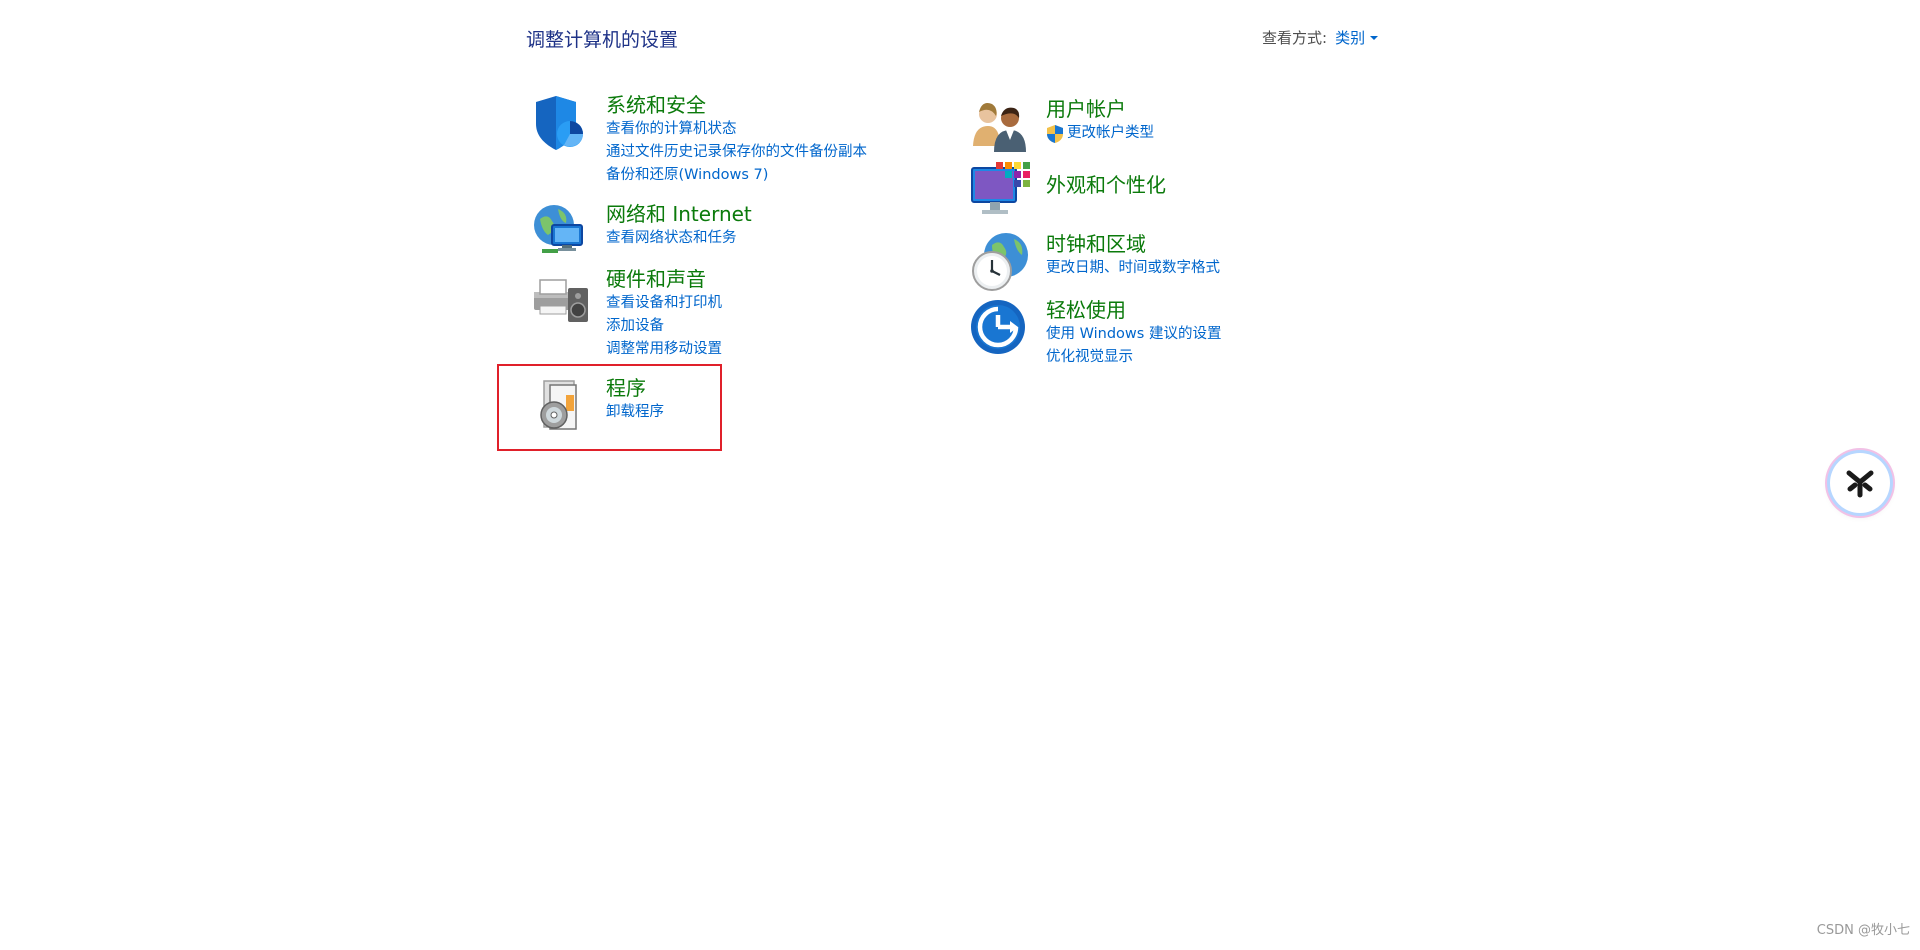 This screenshot has height=950, width=1920. Describe the element at coordinates (664, 326) in the screenshot. I see `link-add-device: 添加设备` at that location.